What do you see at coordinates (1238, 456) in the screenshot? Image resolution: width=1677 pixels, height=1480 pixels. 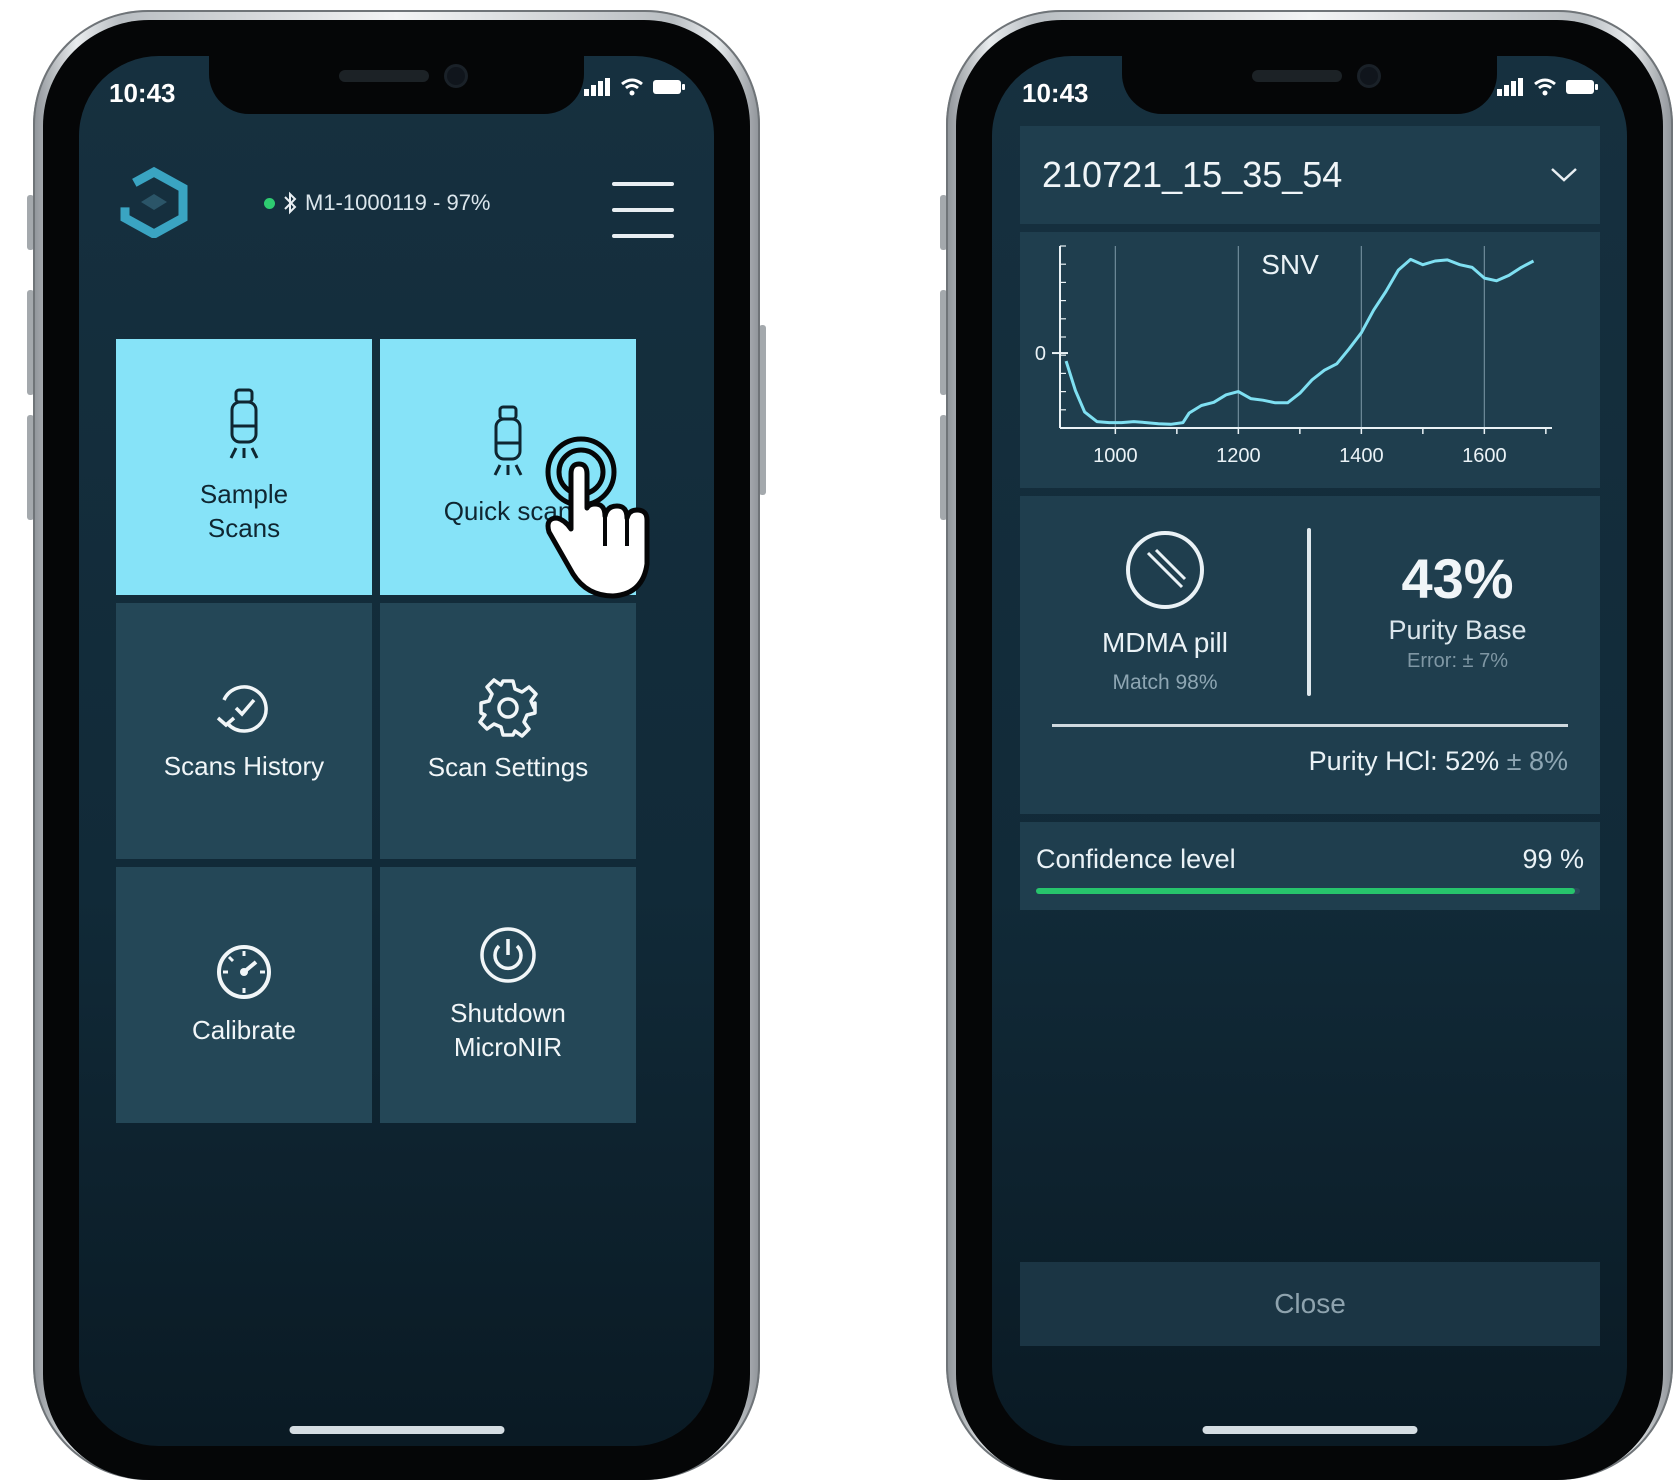 I see `x-tick-label-1200: 1200` at bounding box center [1238, 456].